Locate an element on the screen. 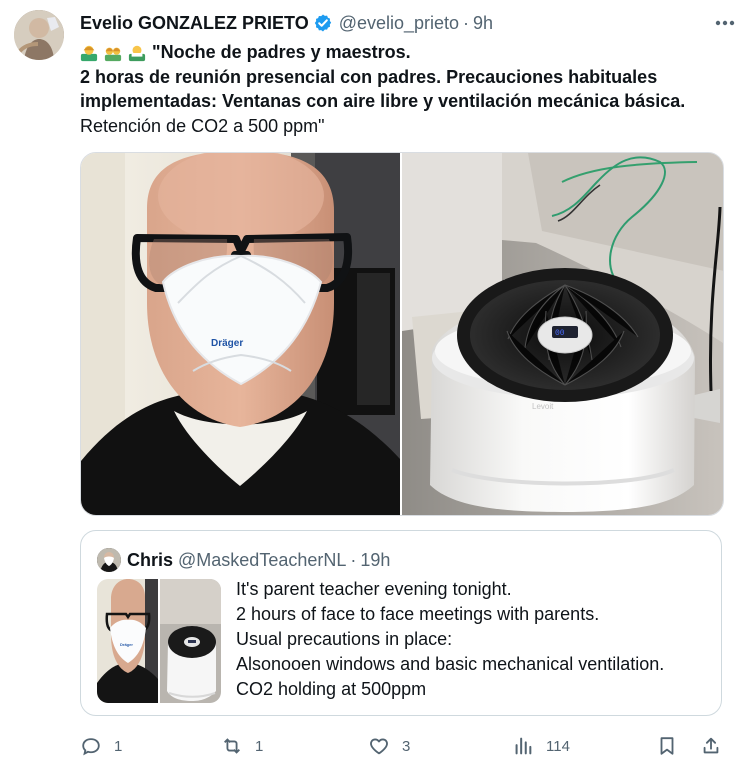 The image size is (756, 764). purifier-brand-text: Levoit is located at coordinates (543, 406).